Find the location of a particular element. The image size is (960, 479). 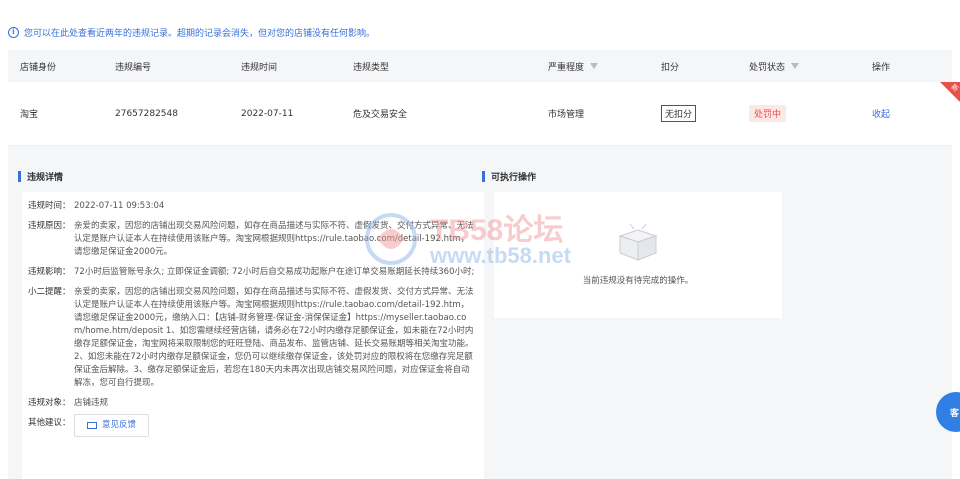

col-status: 处罚状态 is located at coordinates (774, 66).